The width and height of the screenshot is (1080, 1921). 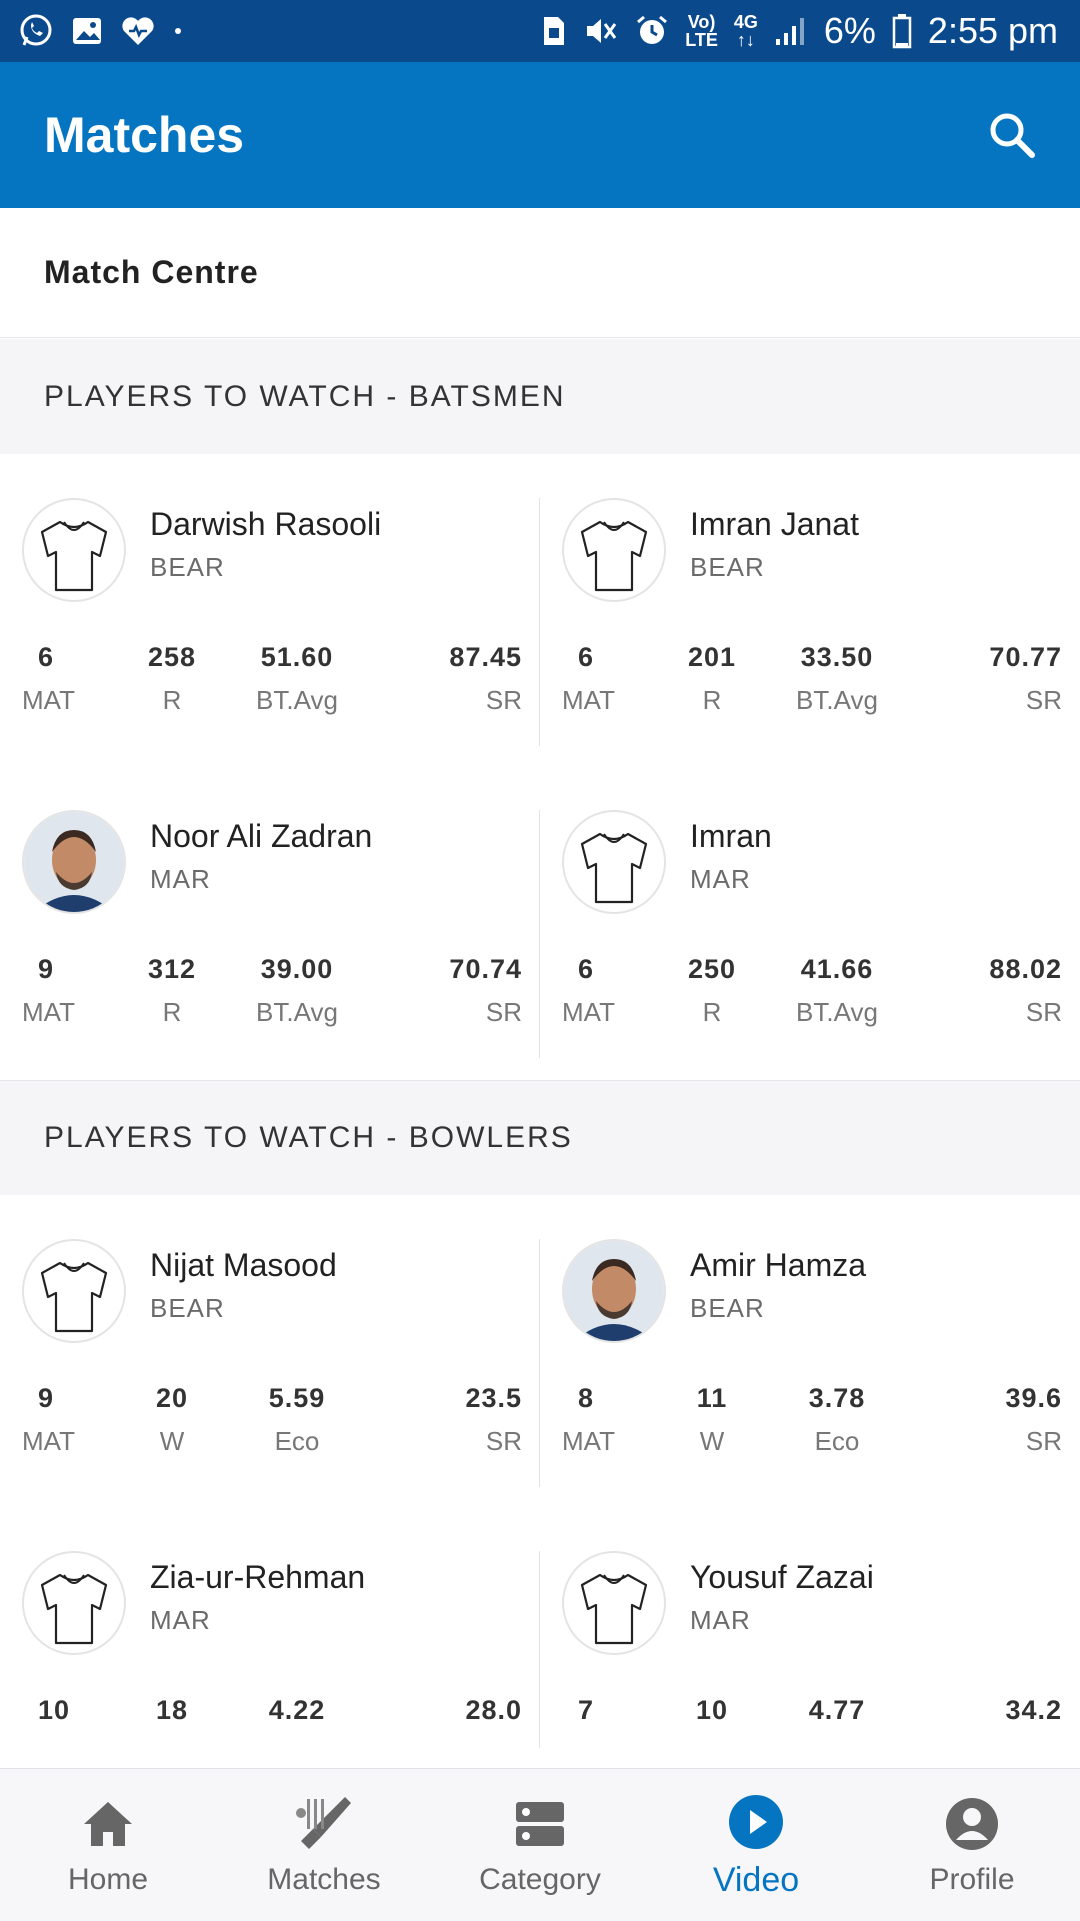 I want to click on network-indicator: 4G ↑↓, so click(x=746, y=31).